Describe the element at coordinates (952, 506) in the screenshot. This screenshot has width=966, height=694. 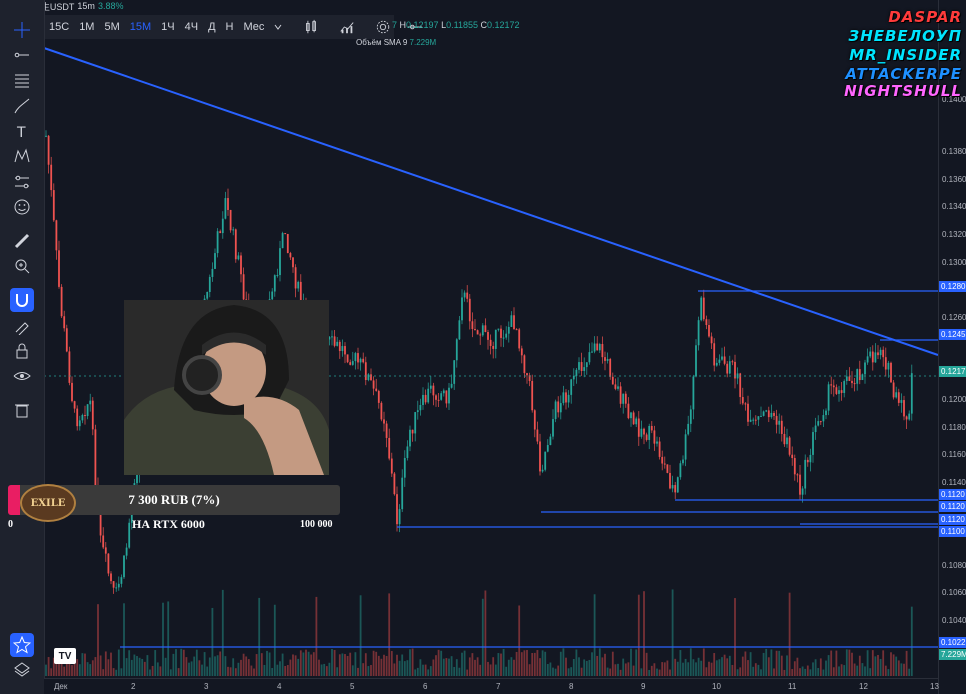
I see `price-tag-4: 0.1120` at that location.